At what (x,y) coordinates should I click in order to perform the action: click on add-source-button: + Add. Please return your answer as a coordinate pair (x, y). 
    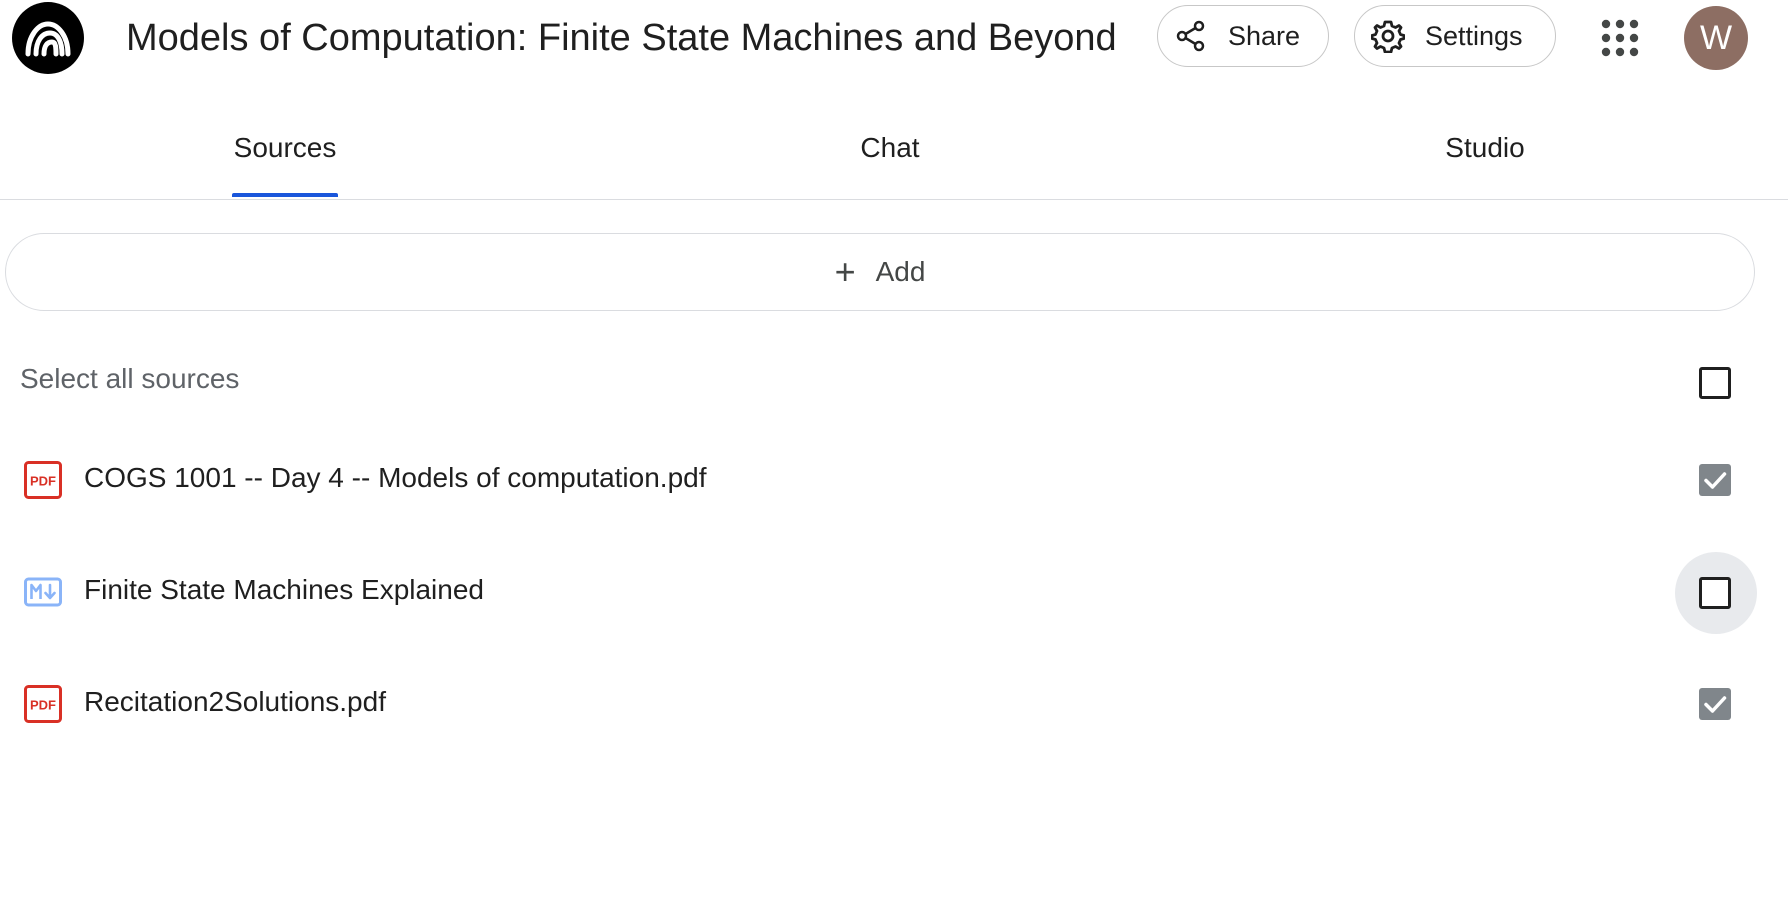
    Looking at the image, I should click on (880, 272).